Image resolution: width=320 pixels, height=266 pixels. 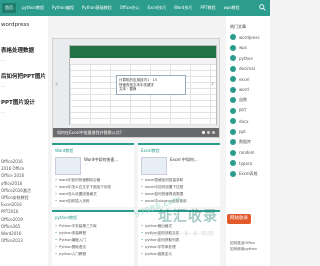 What do you see at coordinates (9, 8) in the screenshot?
I see `nav-home: 首页` at bounding box center [9, 8].